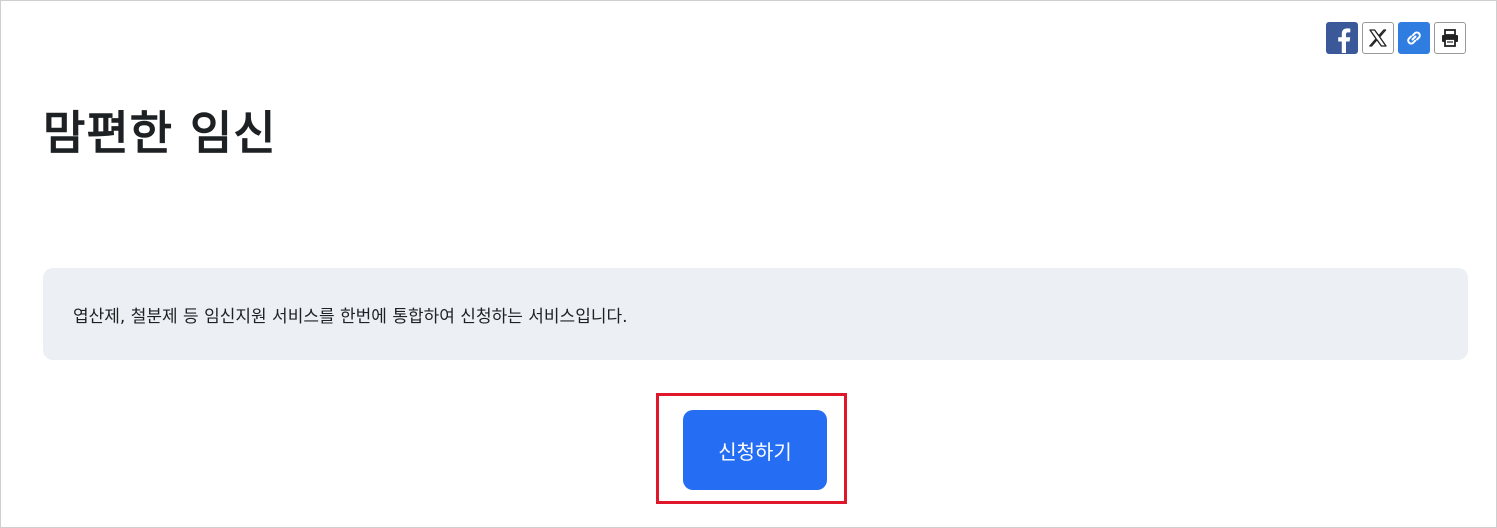 The image size is (1497, 528). What do you see at coordinates (160, 133) in the screenshot?
I see `page-title: 맘편한 임신` at bounding box center [160, 133].